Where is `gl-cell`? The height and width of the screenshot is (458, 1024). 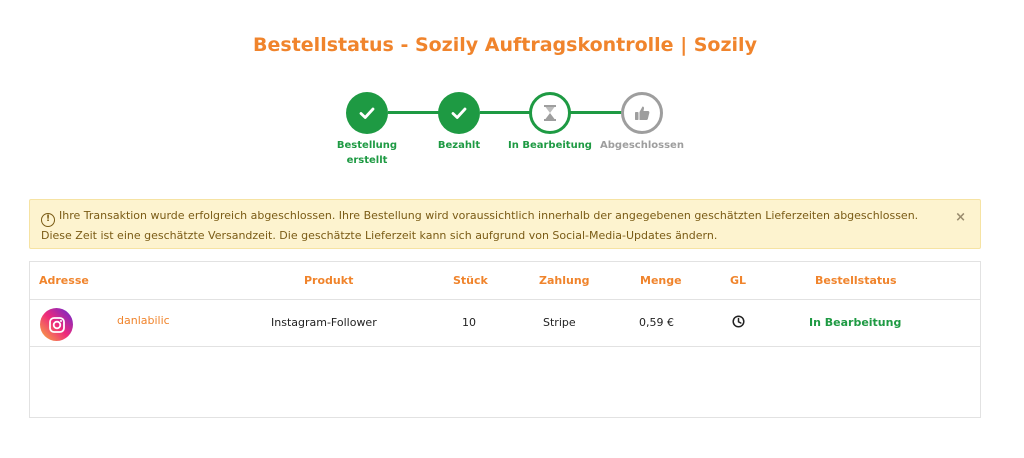 gl-cell is located at coordinates (738, 323).